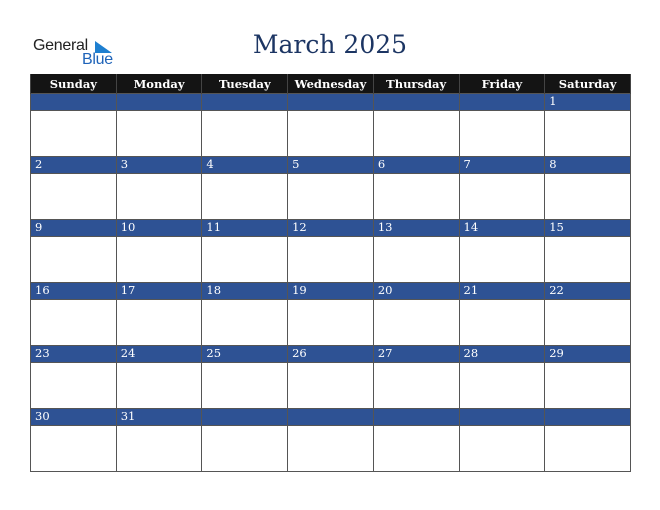  What do you see at coordinates (245, 228) in the screenshot?
I see `day-number: 11` at bounding box center [245, 228].